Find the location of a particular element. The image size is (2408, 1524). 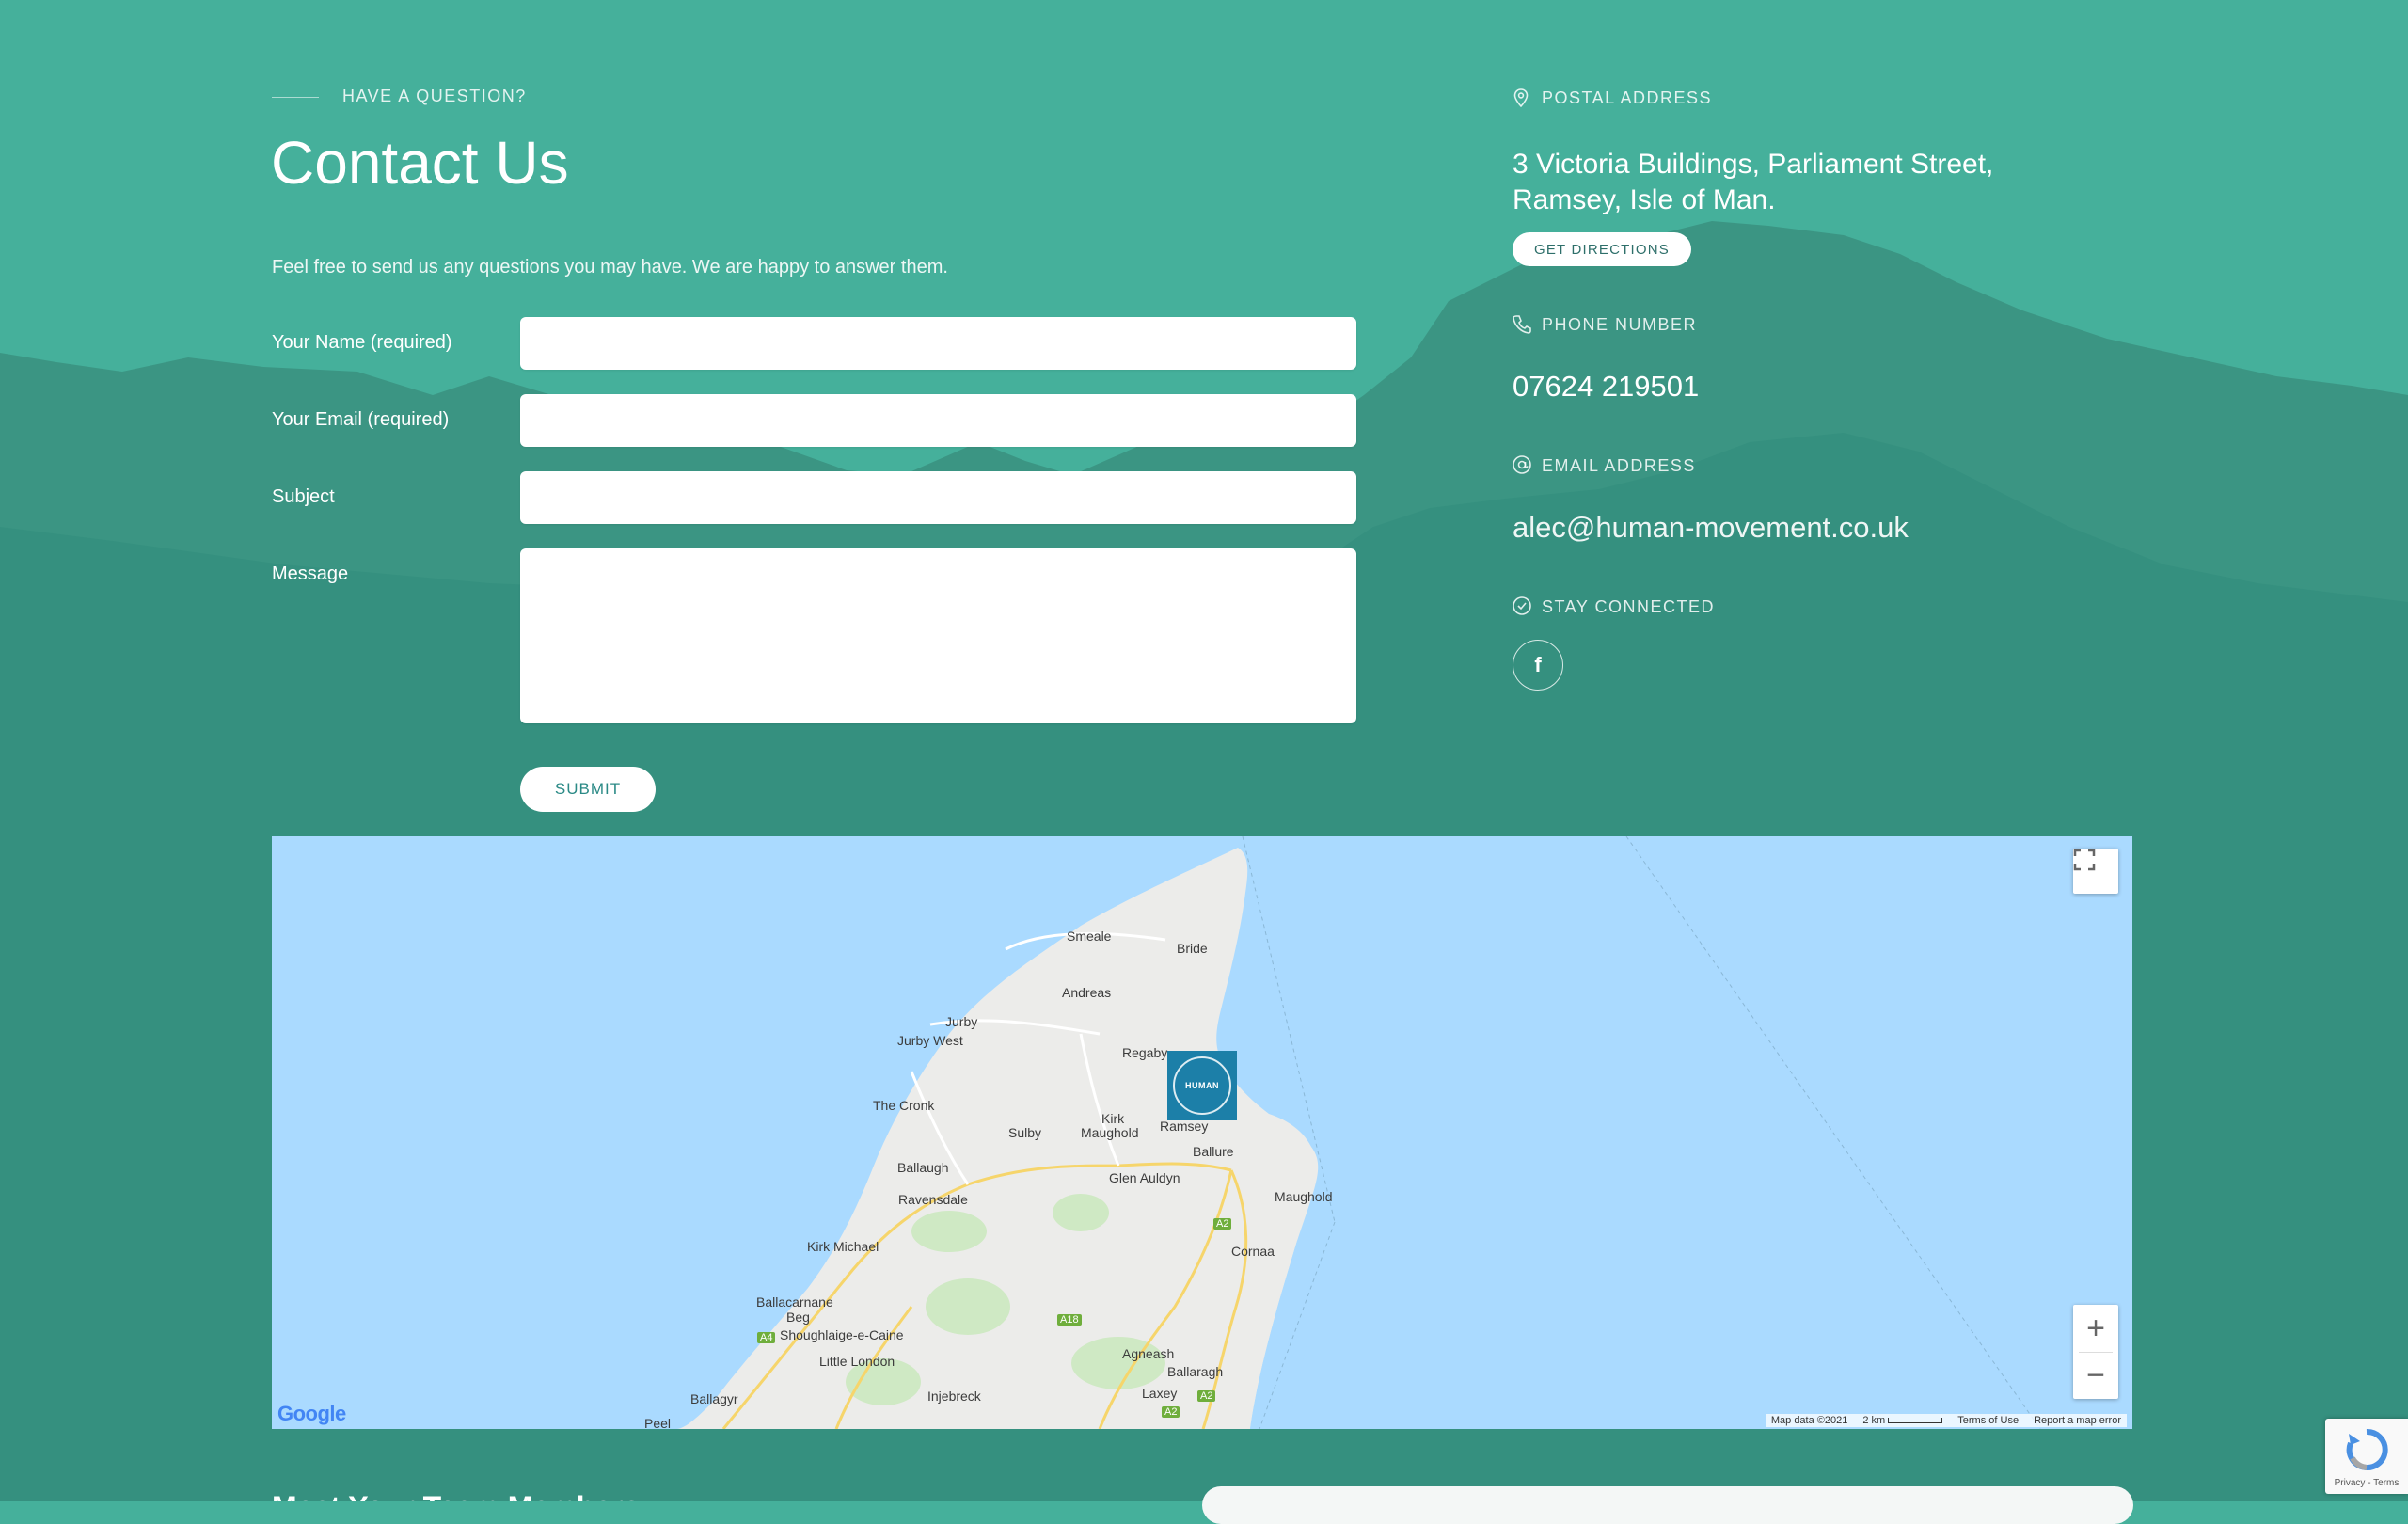

map-place: Ravensdale is located at coordinates (933, 1200).